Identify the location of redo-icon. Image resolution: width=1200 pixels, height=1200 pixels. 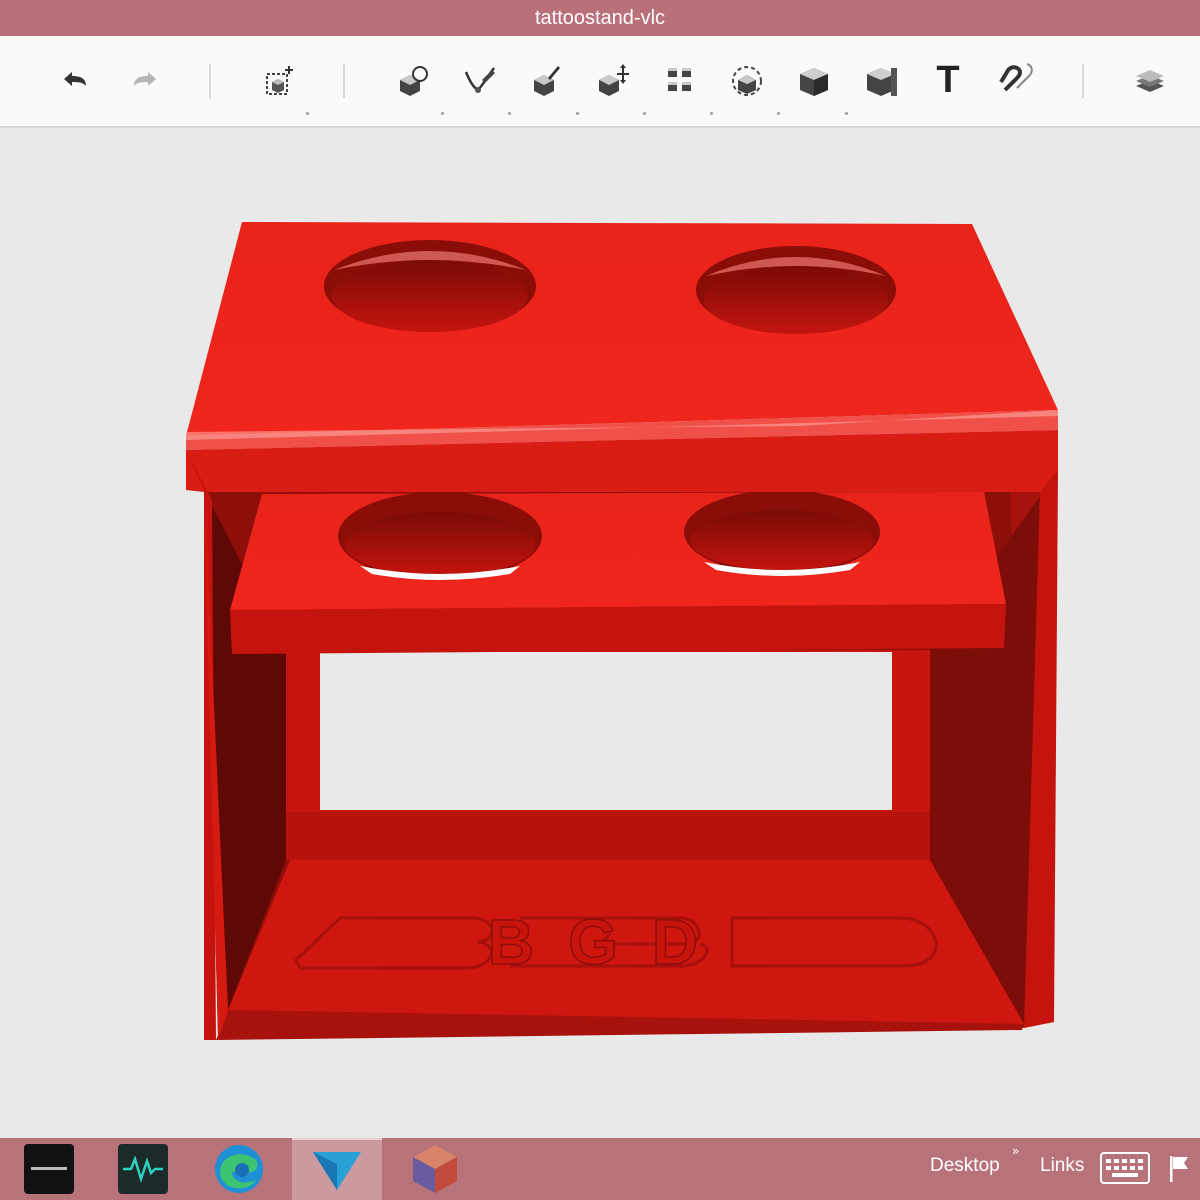
(145, 79).